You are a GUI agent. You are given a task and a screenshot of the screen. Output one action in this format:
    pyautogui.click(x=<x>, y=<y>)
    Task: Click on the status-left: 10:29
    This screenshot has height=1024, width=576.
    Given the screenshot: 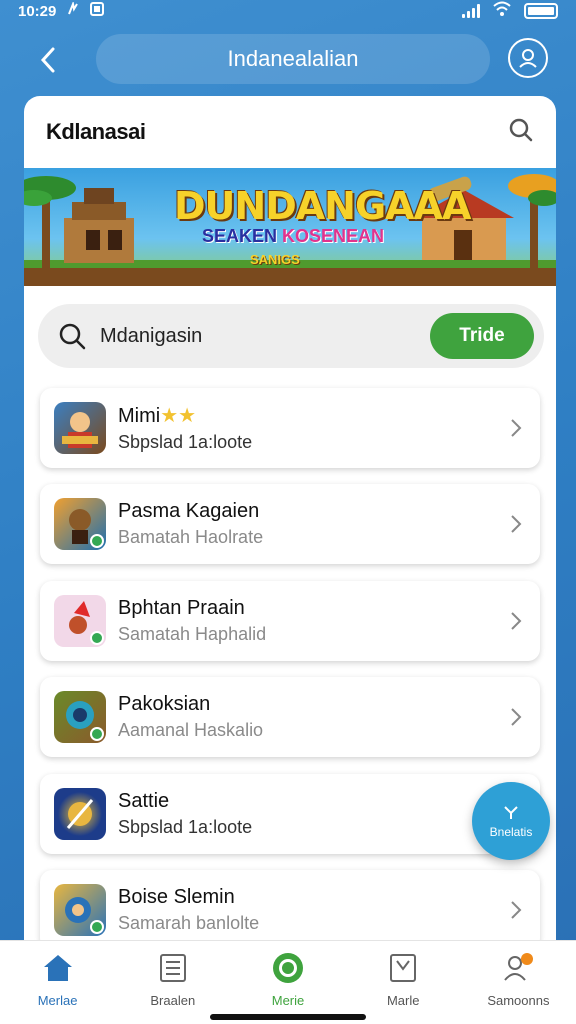 What is the action you would take?
    pyautogui.click(x=61, y=10)
    